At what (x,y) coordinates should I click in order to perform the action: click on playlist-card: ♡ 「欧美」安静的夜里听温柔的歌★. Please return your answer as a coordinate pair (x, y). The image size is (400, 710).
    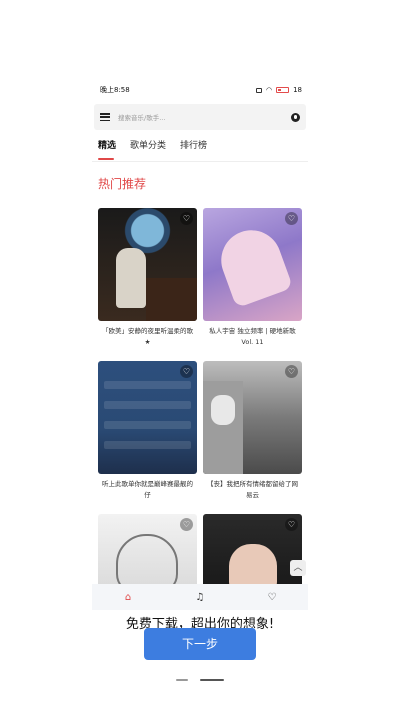
    Looking at the image, I should click on (147, 278).